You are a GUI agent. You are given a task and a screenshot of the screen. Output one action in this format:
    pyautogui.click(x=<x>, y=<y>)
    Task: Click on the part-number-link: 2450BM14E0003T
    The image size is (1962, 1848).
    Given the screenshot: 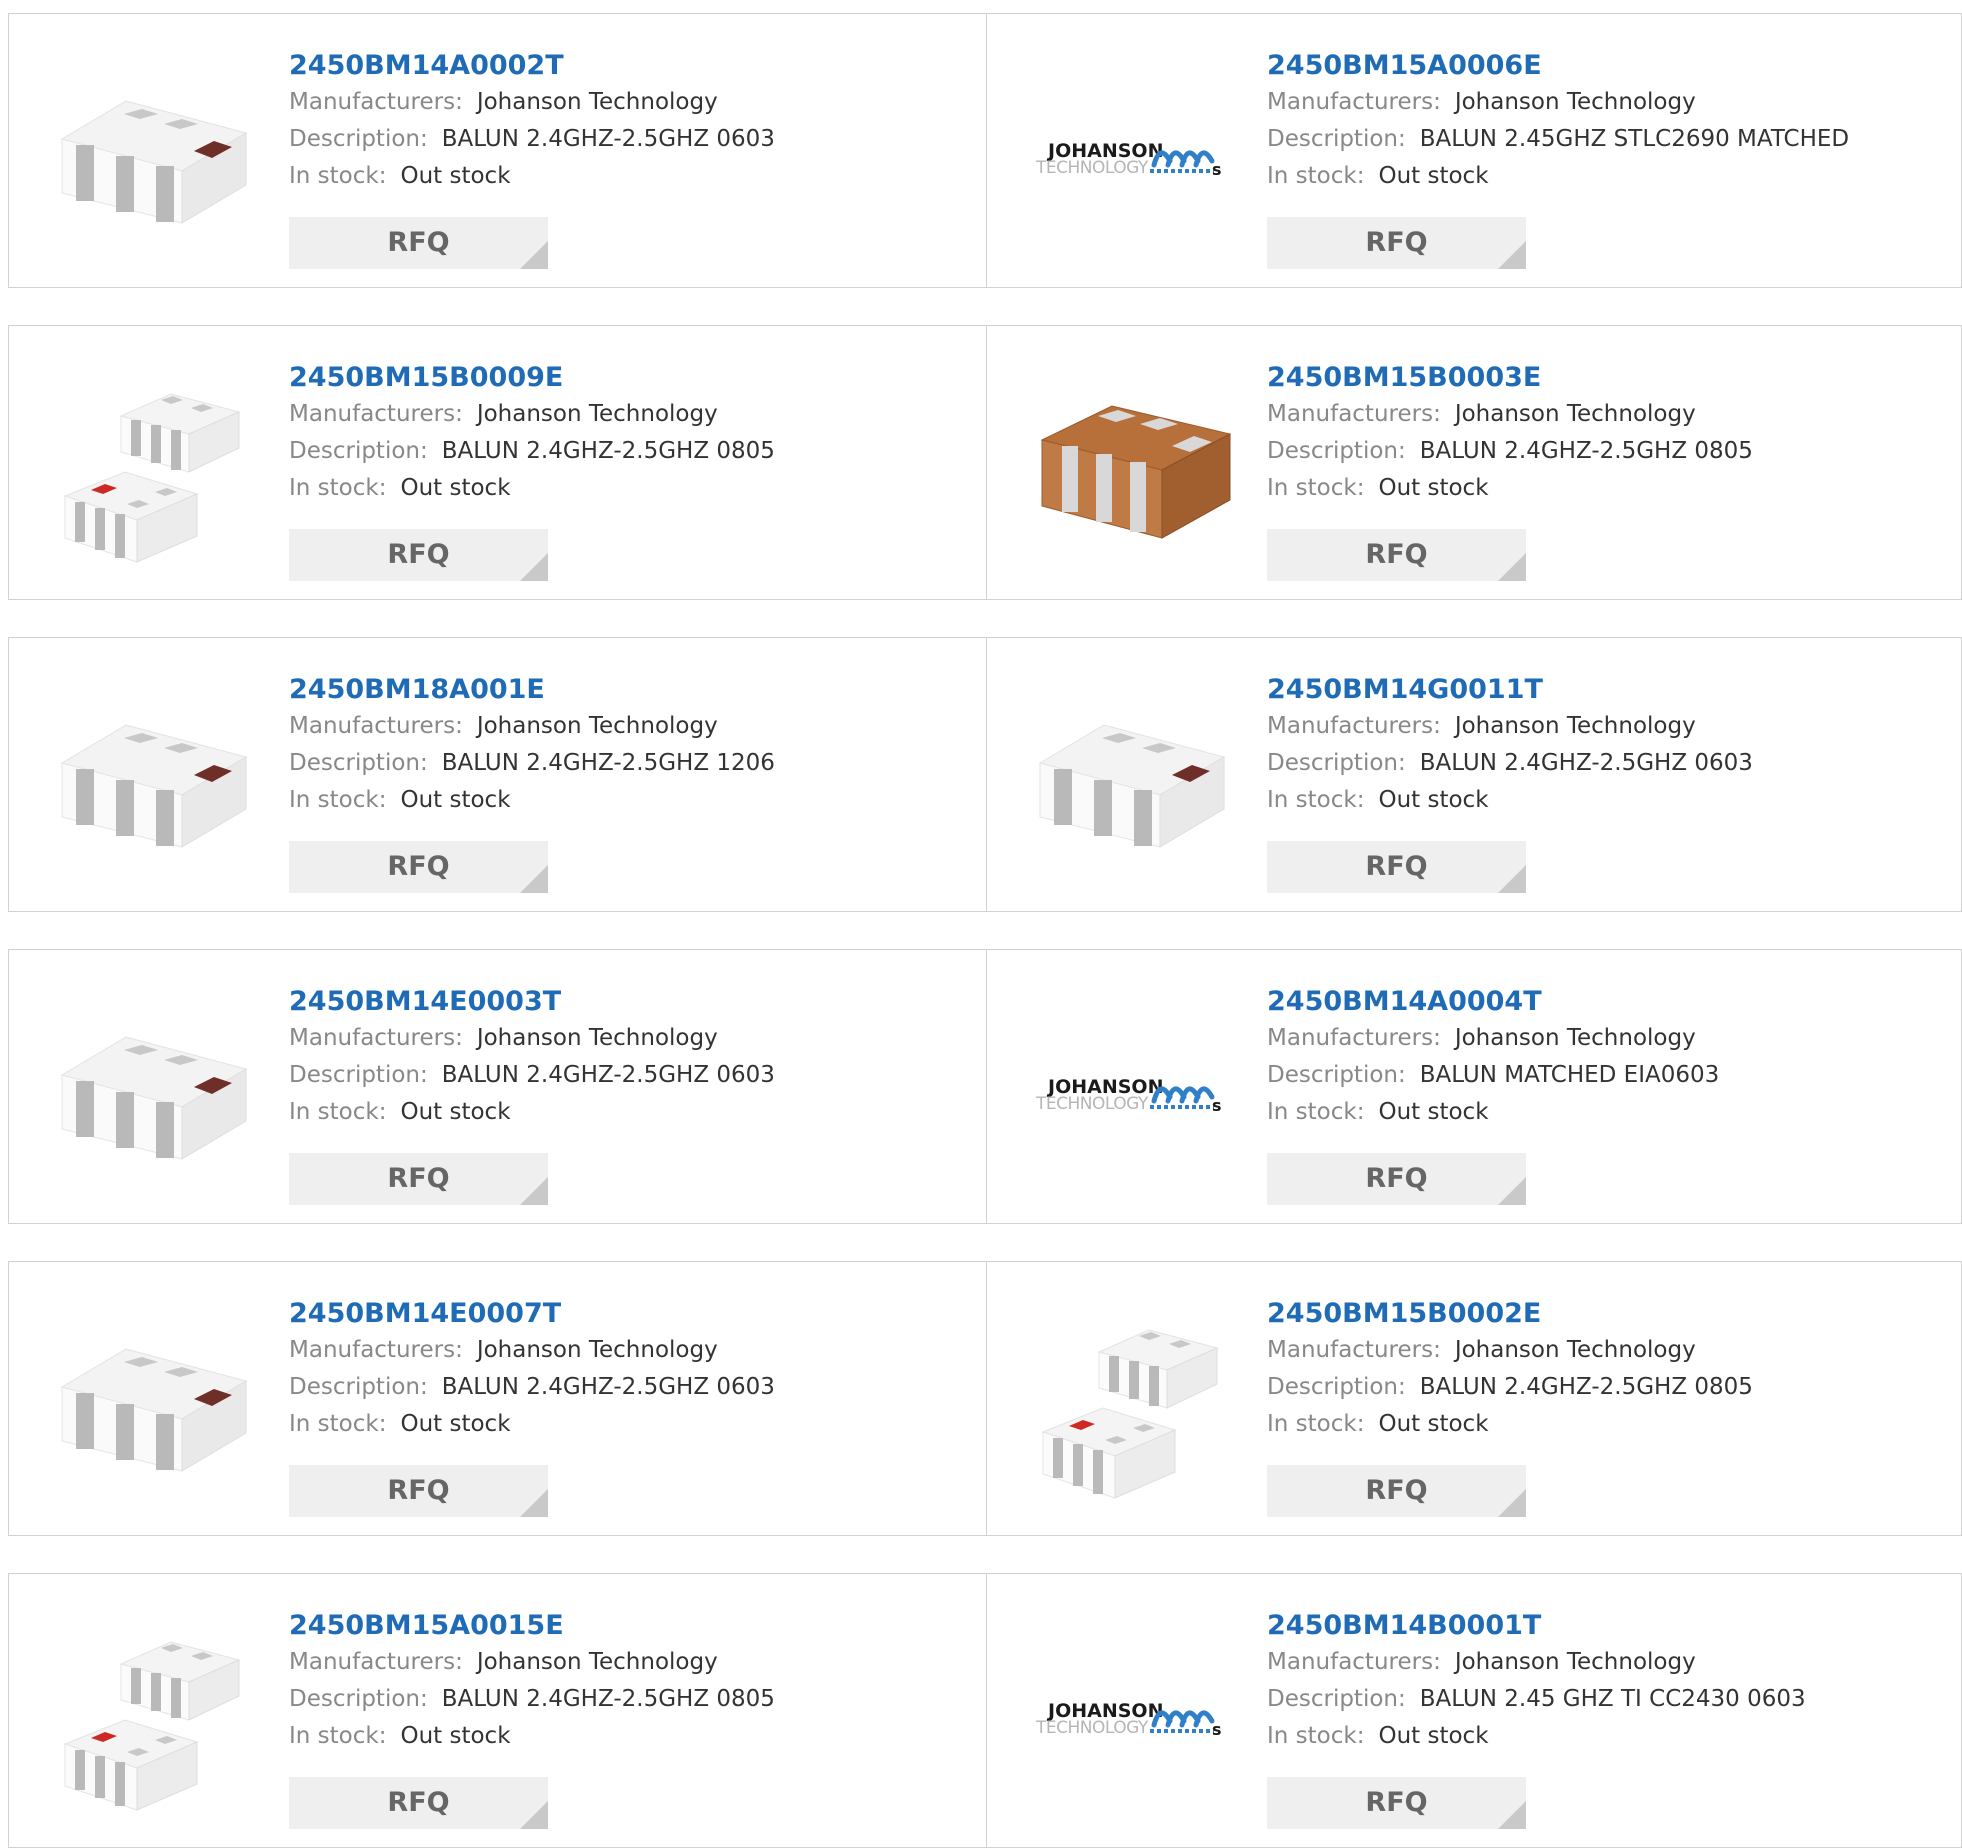 What is the action you would take?
    pyautogui.click(x=632, y=1002)
    